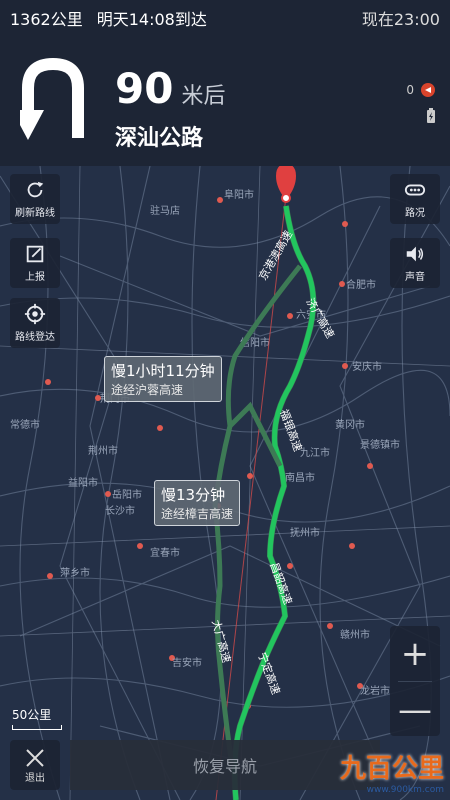 Image resolution: width=450 pixels, height=800 pixels. What do you see at coordinates (35, 189) in the screenshot?
I see `refresh-icon` at bounding box center [35, 189].